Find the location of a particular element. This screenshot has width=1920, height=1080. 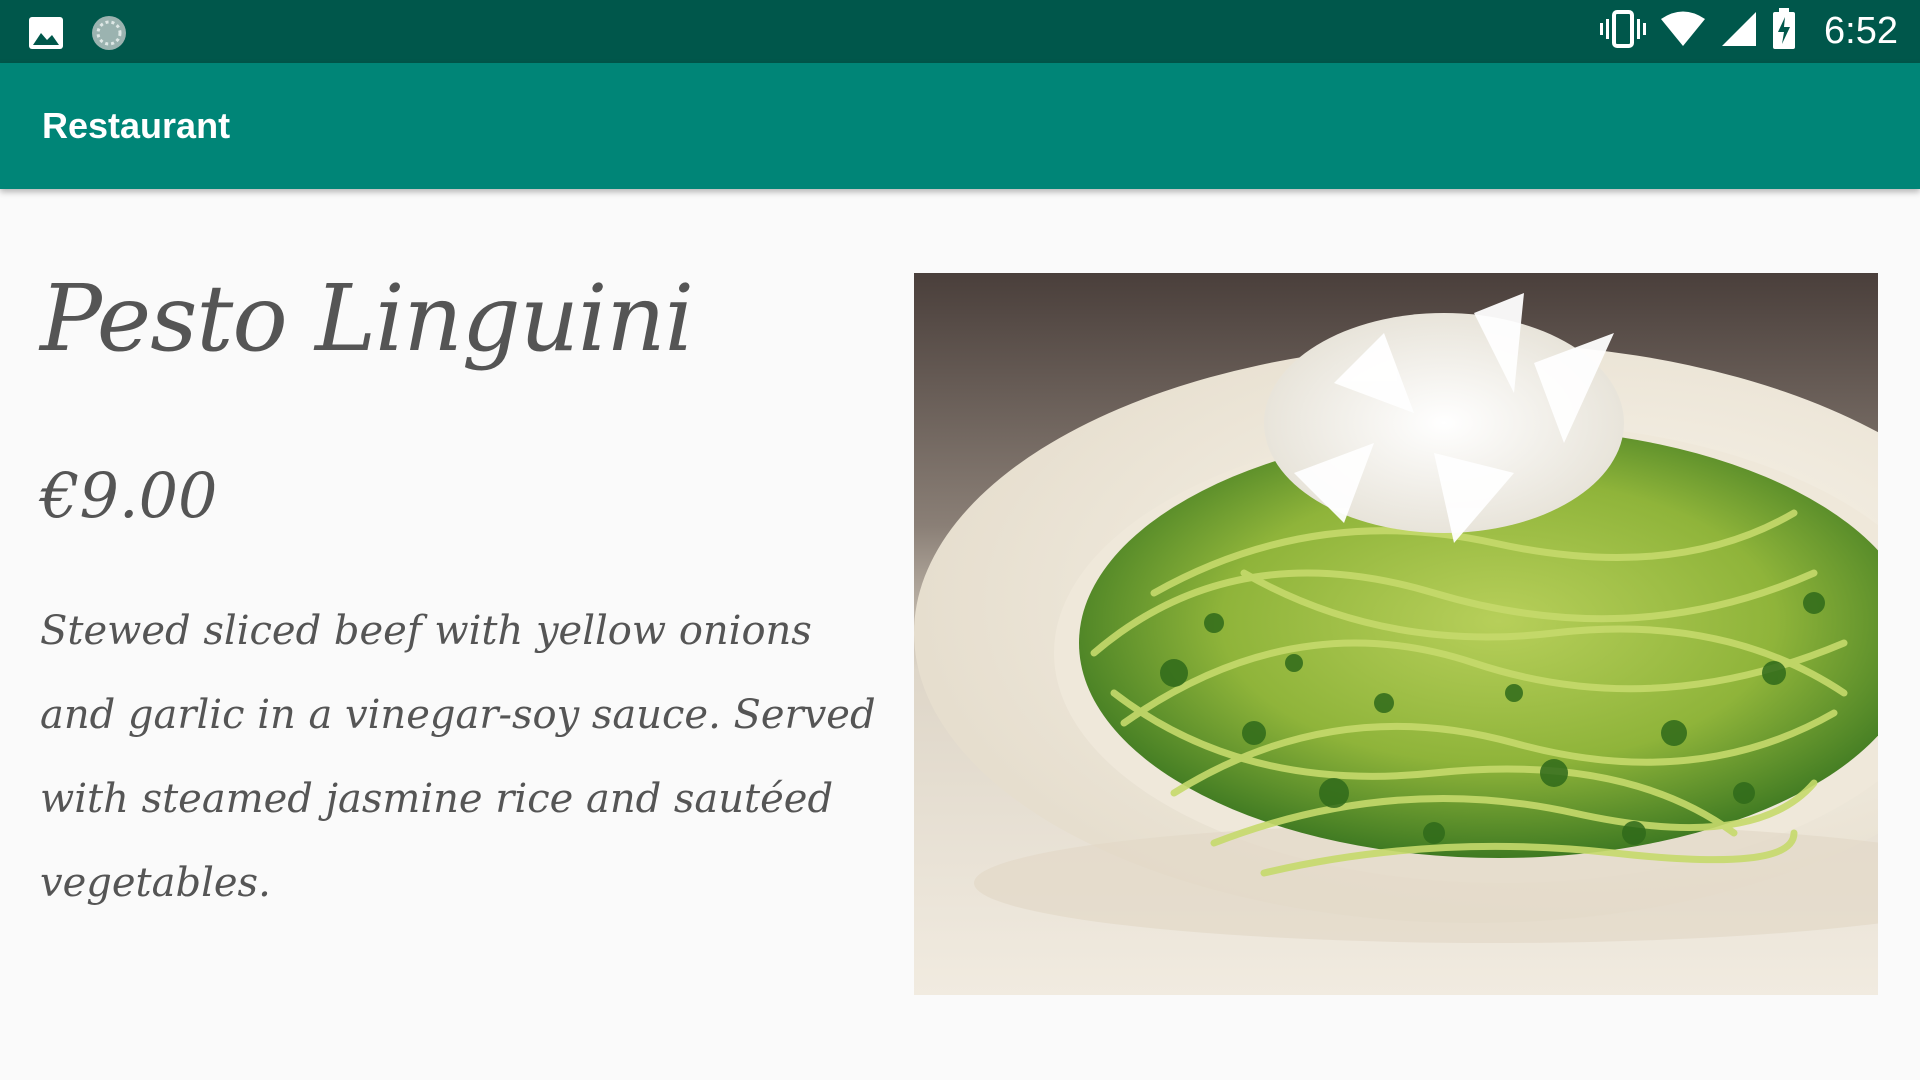

image-icon is located at coordinates (46, 35).